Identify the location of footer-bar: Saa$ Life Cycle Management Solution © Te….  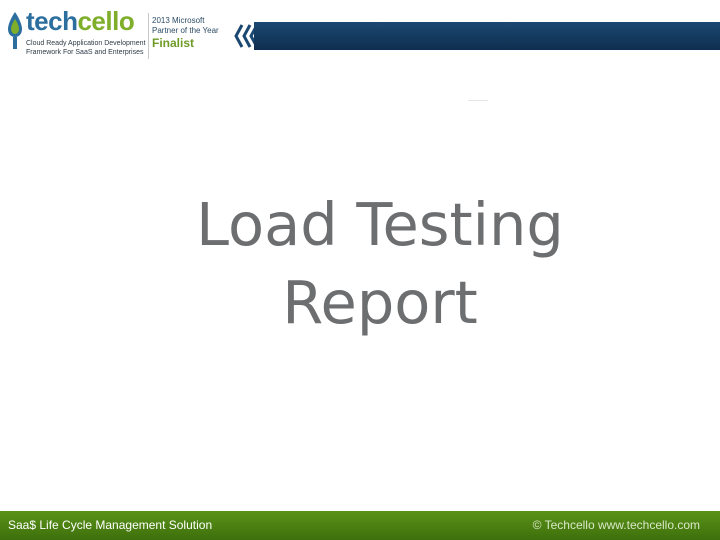
(360, 525).